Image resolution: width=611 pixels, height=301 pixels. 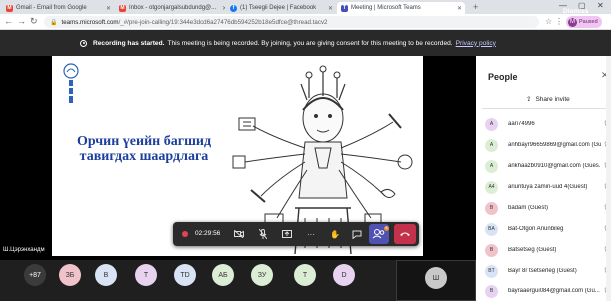 What do you see at coordinates (83, 43) in the screenshot?
I see `record-icon` at bounding box center [83, 43].